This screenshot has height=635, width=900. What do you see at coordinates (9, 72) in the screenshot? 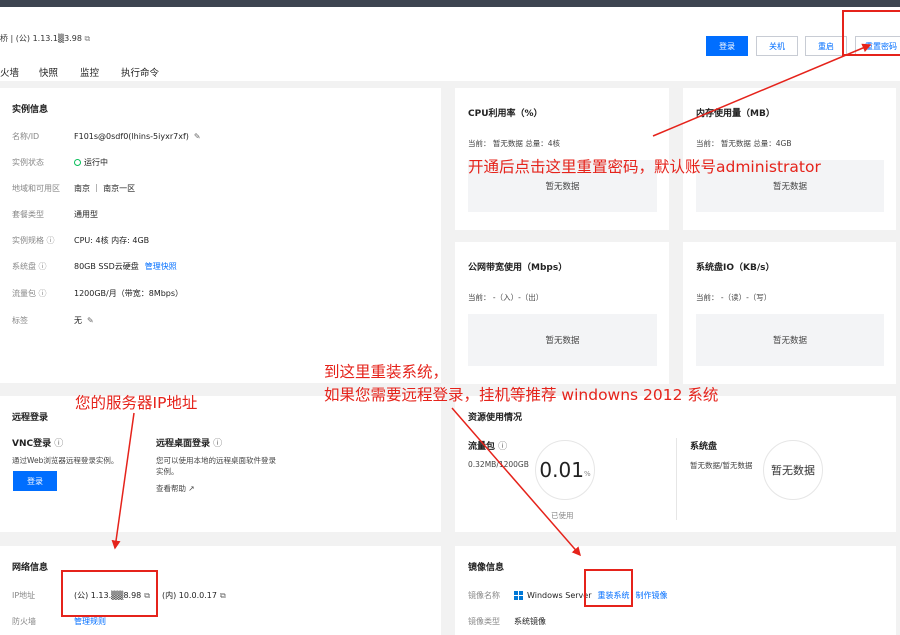
I see `tab-firewall: 火墙` at bounding box center [9, 72].